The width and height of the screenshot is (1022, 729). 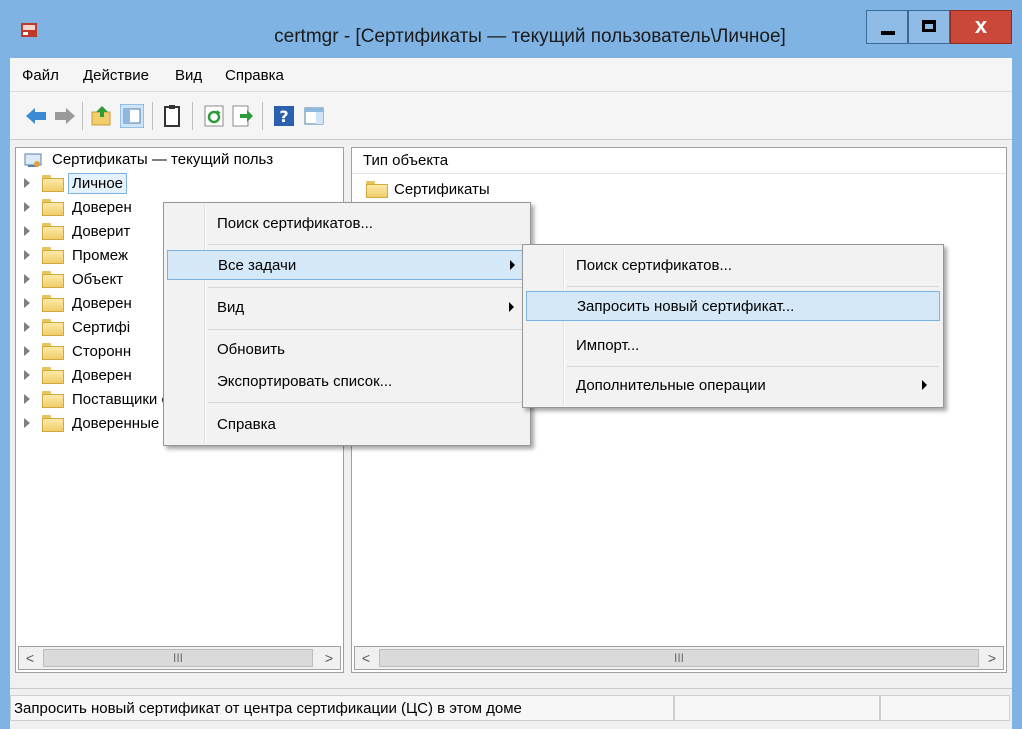 I want to click on menu-view-label: Вид, so click(x=231, y=307).